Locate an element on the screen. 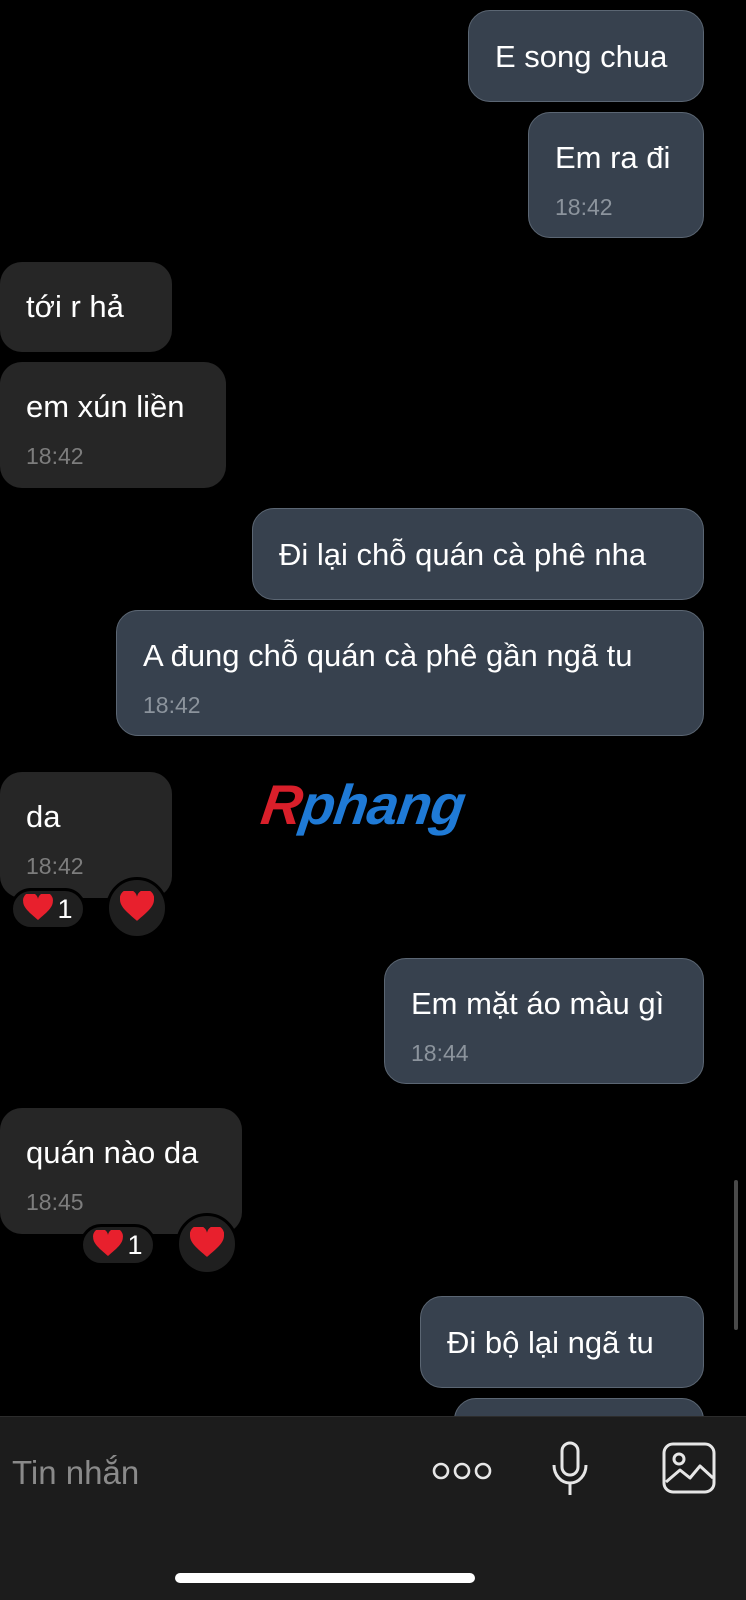 The width and height of the screenshot is (746, 1600). message-bubble-outgoing: E song chua is located at coordinates (586, 56).